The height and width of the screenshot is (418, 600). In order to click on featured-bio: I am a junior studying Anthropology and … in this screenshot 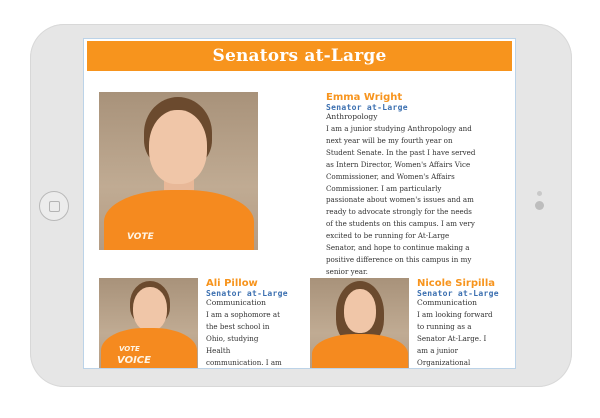, I will do `click(401, 200)`.